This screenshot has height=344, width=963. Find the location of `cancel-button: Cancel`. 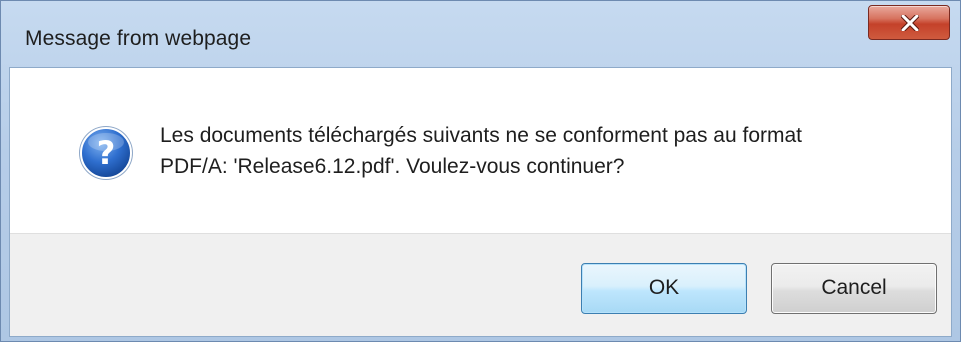

cancel-button: Cancel is located at coordinates (854, 288).